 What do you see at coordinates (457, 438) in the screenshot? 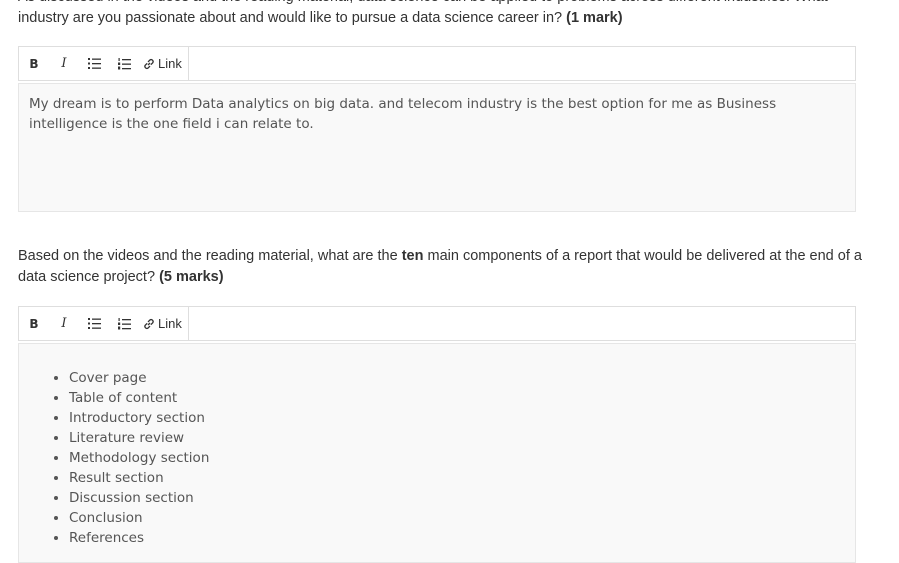
I see `list-item: Literature review` at bounding box center [457, 438].